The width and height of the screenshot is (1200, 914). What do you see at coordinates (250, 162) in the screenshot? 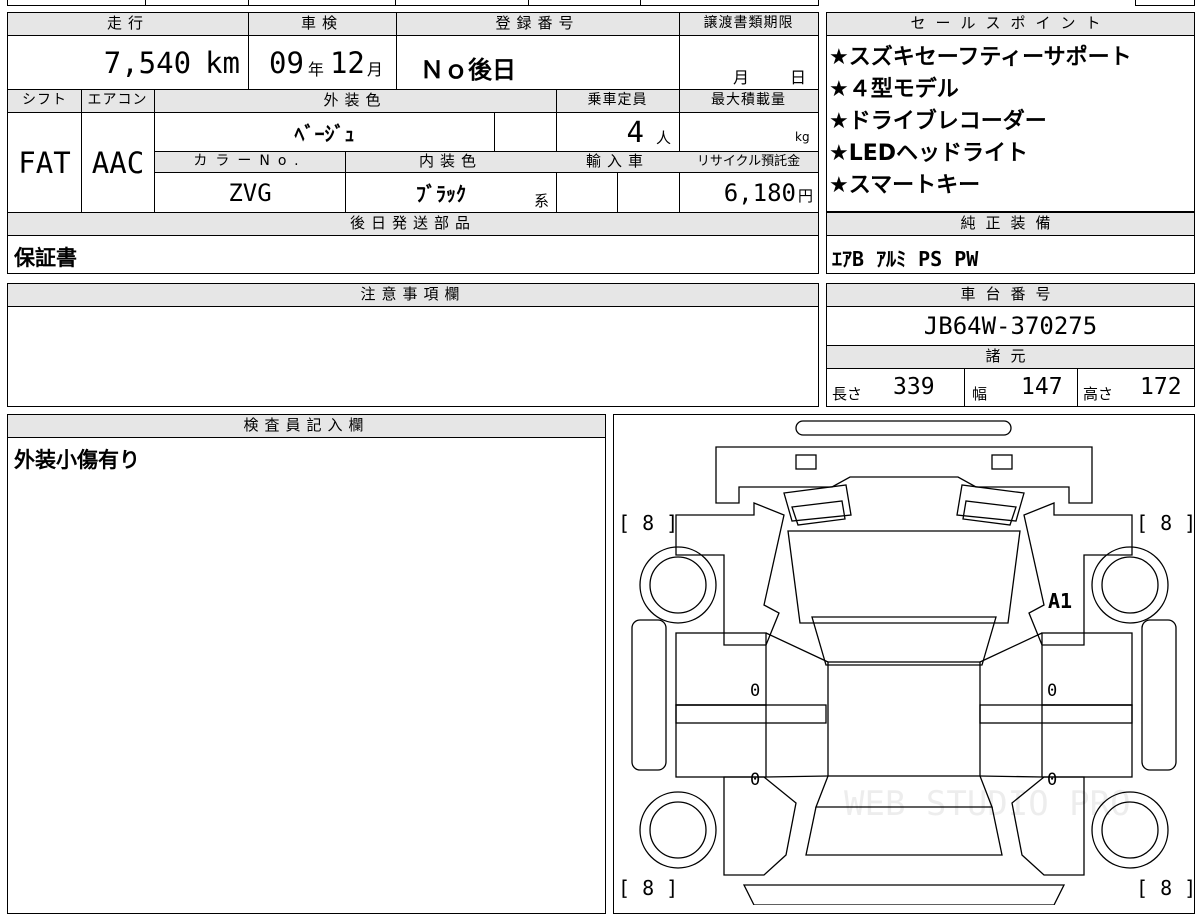
I see `color-no-header: カラーNo.` at bounding box center [250, 162].